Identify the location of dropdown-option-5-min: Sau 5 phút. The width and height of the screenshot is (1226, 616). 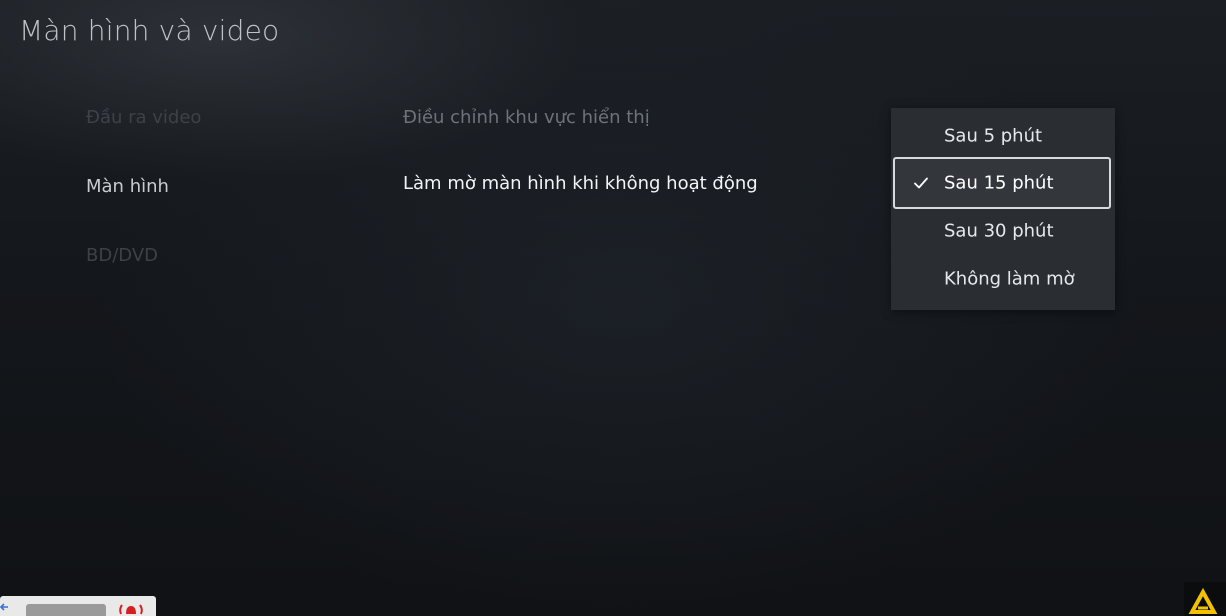
(1002, 136).